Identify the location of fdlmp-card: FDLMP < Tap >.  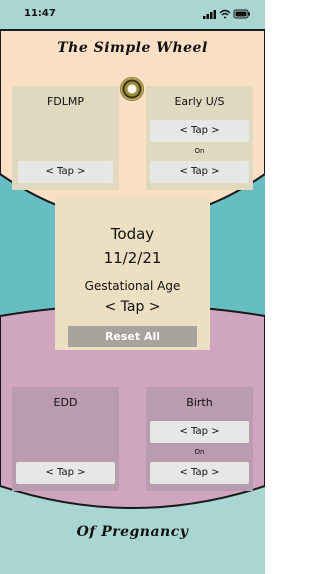
(65, 138).